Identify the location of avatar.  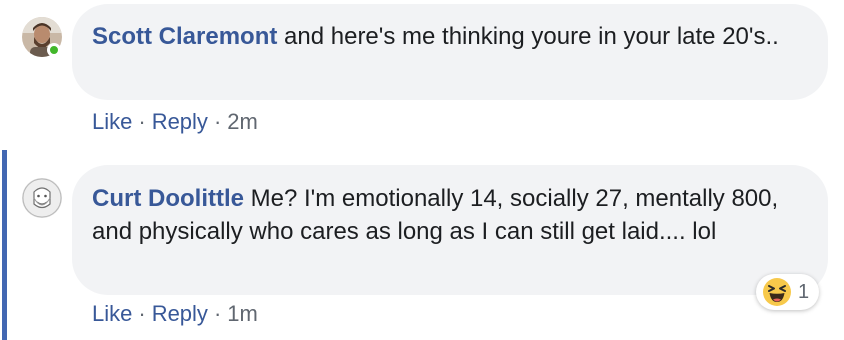
(42, 198).